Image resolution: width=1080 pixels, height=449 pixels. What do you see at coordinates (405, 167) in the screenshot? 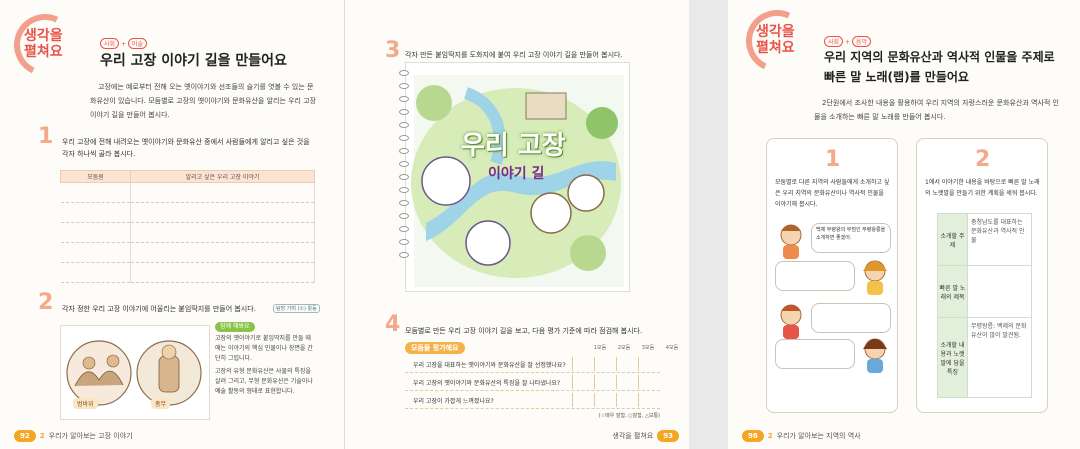
I see `notebook-rings` at bounding box center [405, 167].